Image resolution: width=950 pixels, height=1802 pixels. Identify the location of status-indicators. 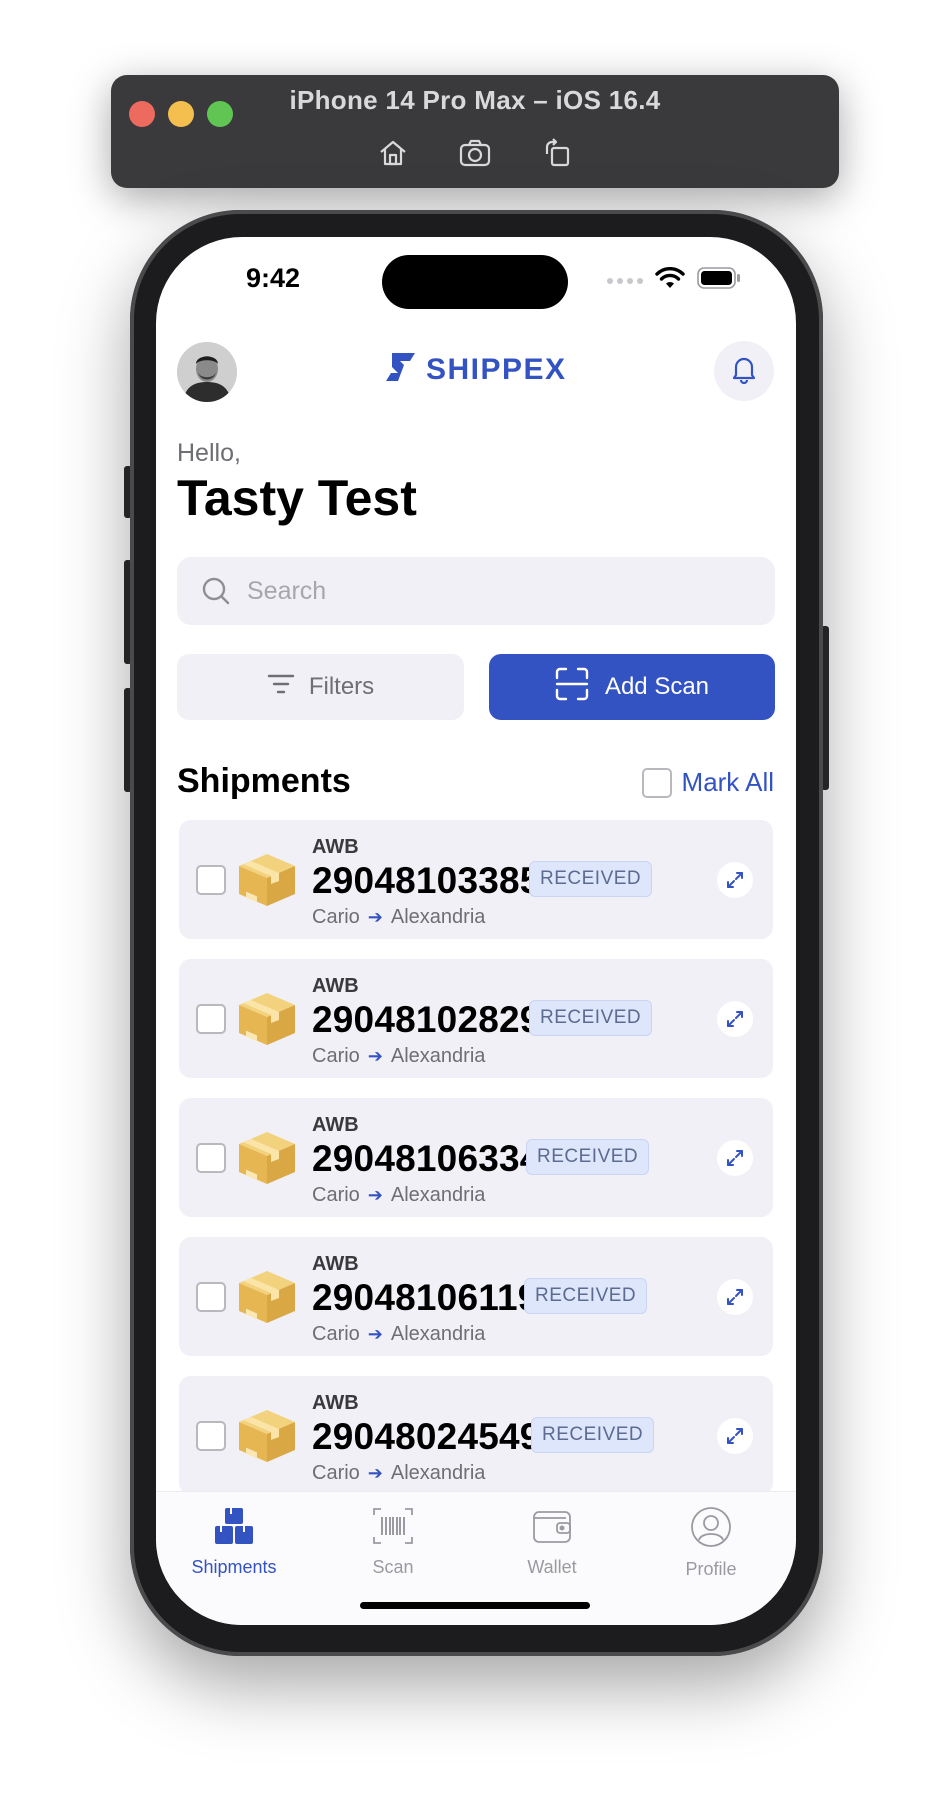
(674, 280).